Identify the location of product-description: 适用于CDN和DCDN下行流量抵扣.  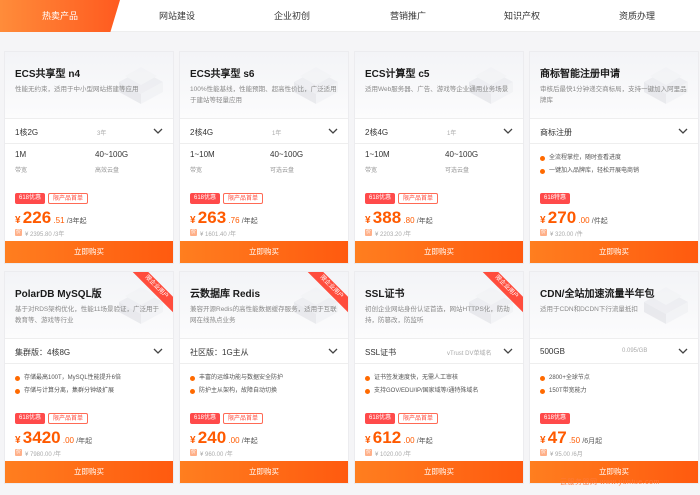
(589, 309).